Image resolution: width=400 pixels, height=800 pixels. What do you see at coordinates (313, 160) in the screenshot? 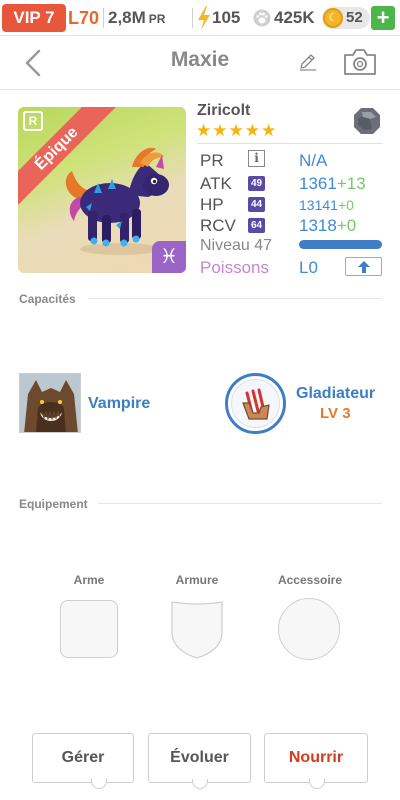
I see `stat-value-pr: N/A` at bounding box center [313, 160].